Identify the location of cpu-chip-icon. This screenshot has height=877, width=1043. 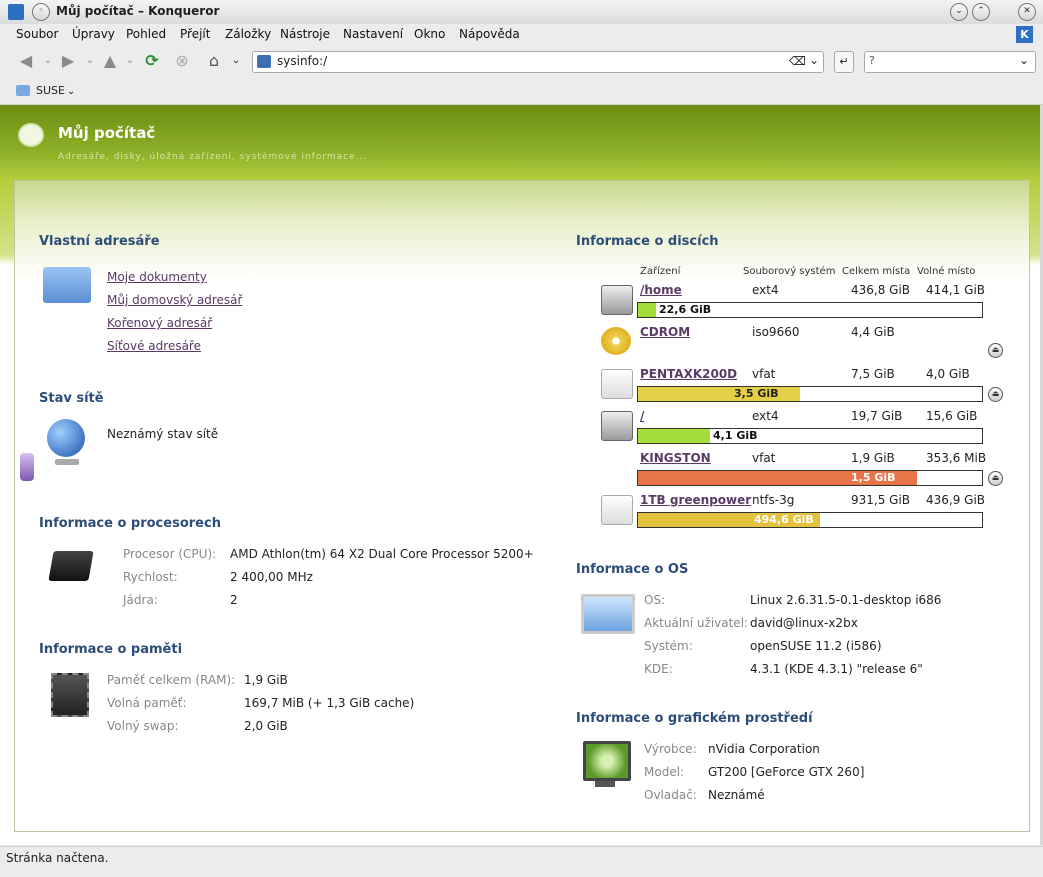
(71, 566).